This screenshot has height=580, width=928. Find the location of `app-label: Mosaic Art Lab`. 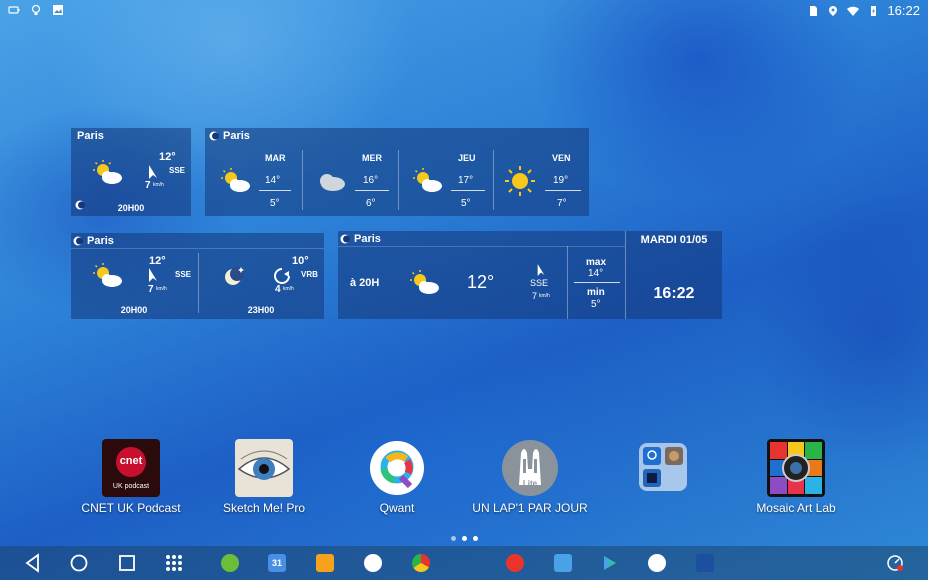

app-label: Mosaic Art Lab is located at coordinates (796, 508).